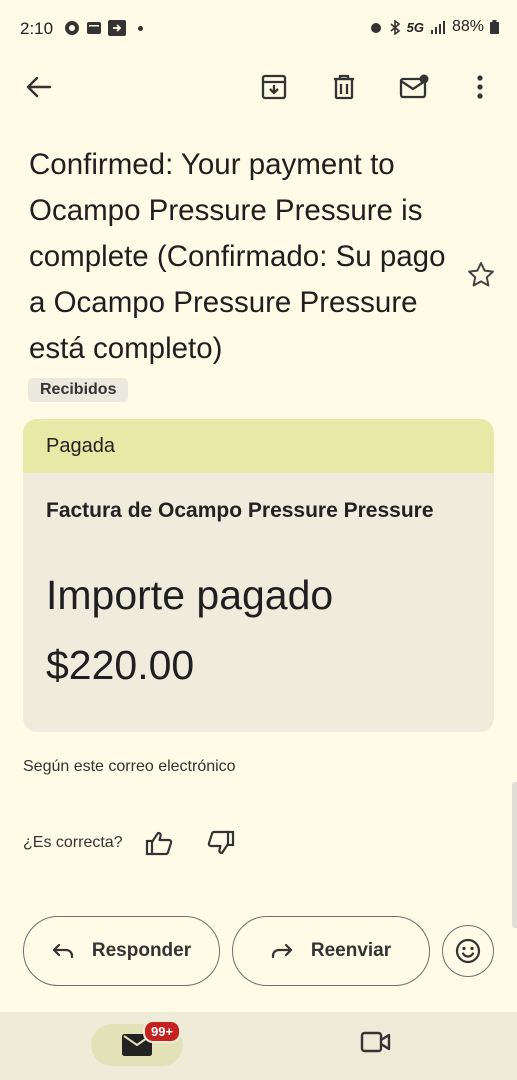  What do you see at coordinates (37, 28) in the screenshot?
I see `status-time: 2:10` at bounding box center [37, 28].